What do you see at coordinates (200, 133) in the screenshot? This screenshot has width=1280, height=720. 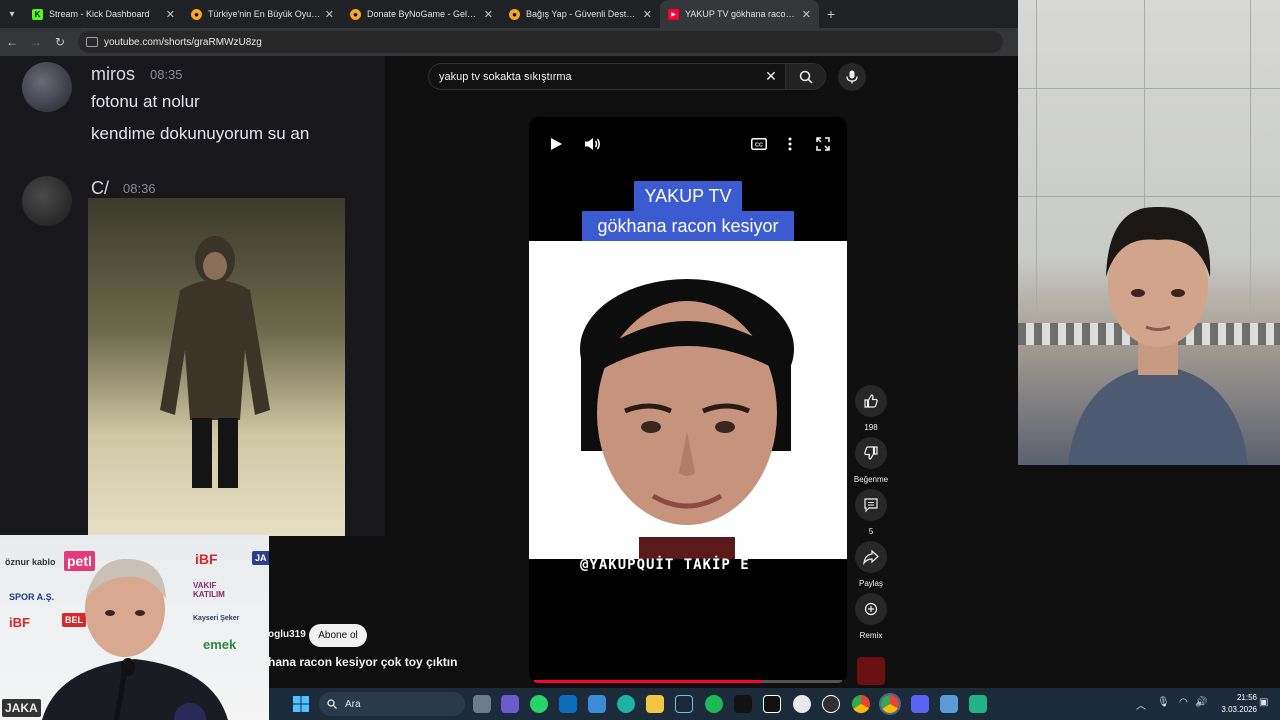 I see `chat-message-line: kendime dokunuyorum su an` at bounding box center [200, 133].